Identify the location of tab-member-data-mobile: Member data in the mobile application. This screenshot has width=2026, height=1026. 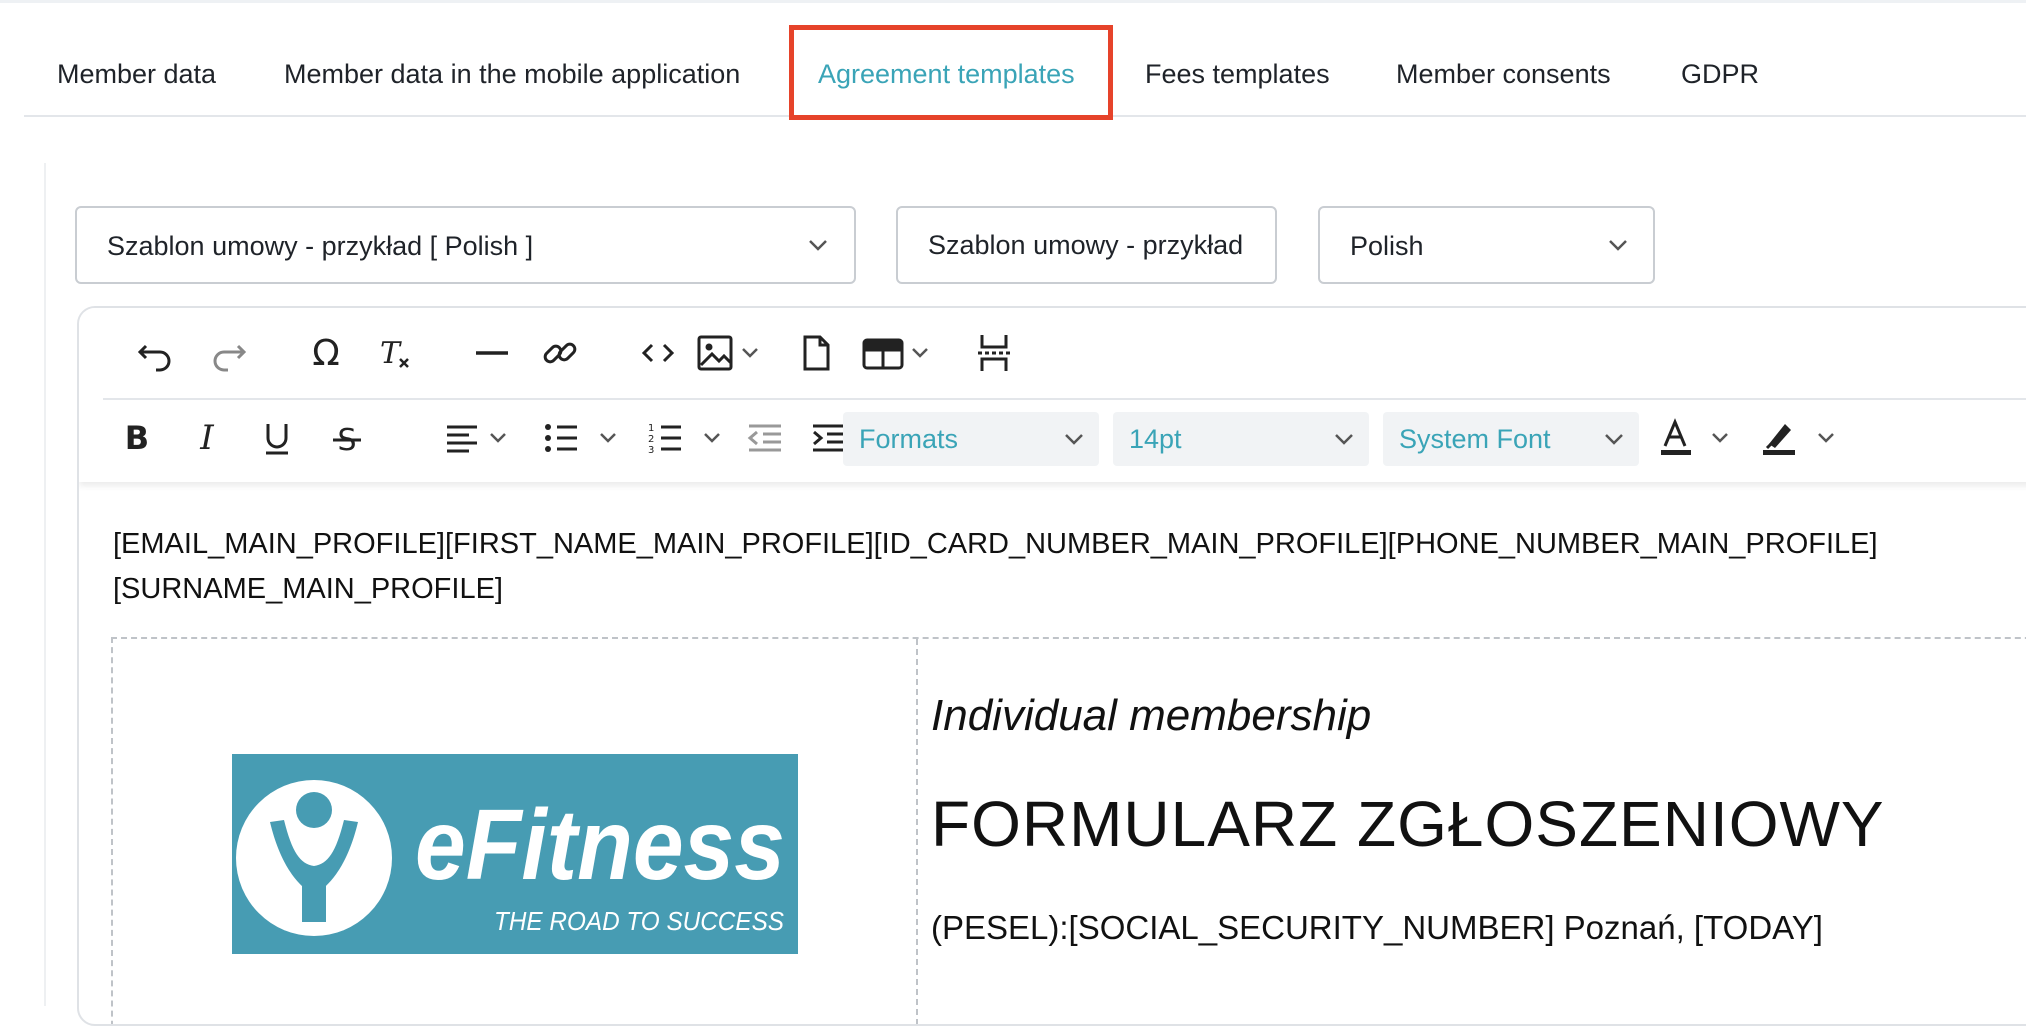
(512, 71).